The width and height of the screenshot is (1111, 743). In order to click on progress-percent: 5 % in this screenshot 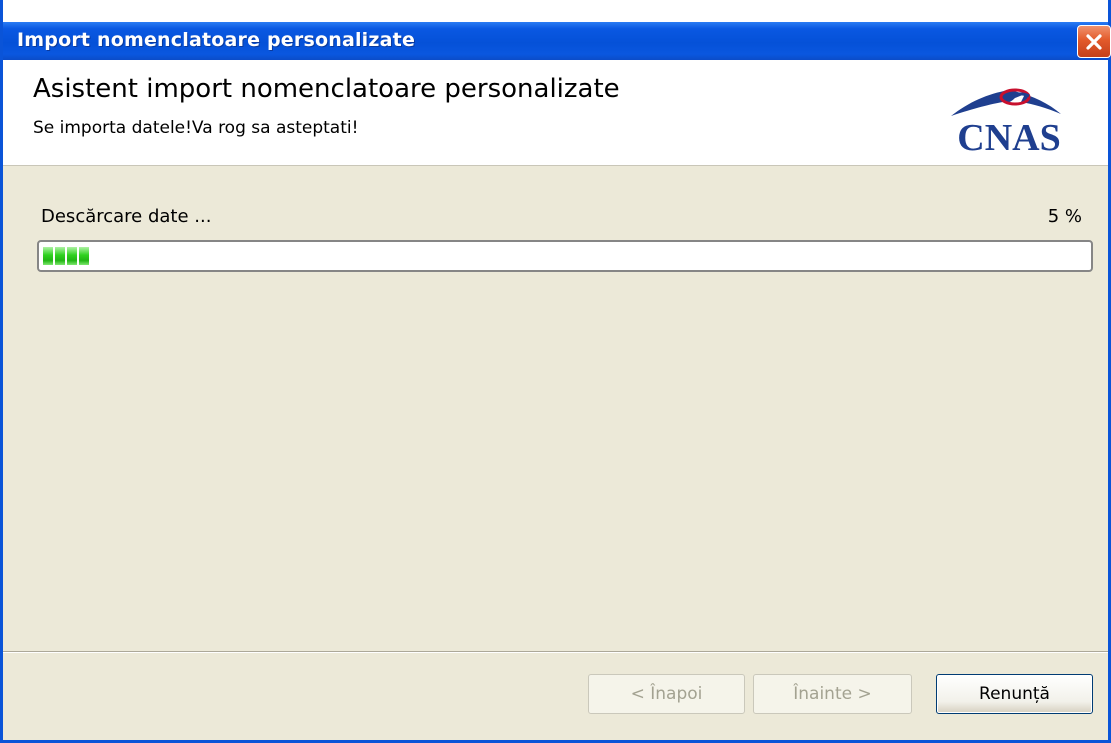, I will do `click(1064, 216)`.